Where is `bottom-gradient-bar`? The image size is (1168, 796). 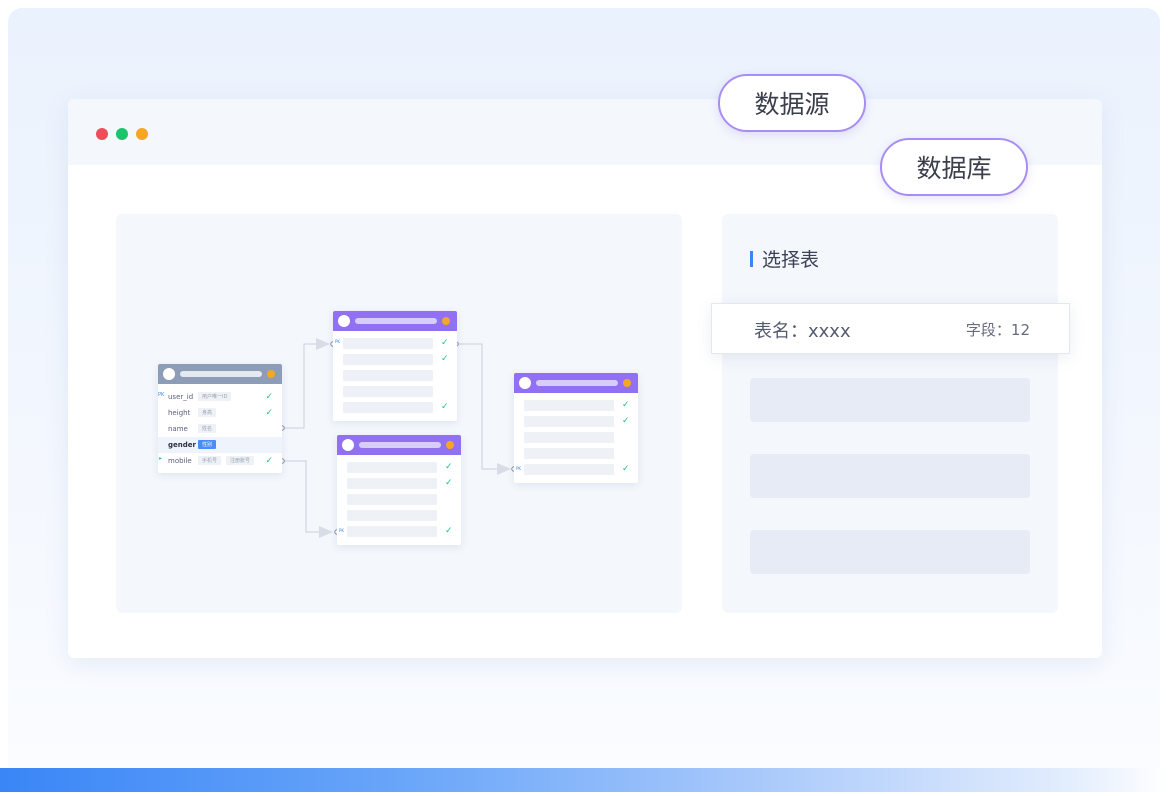
bottom-gradient-bar is located at coordinates (584, 780).